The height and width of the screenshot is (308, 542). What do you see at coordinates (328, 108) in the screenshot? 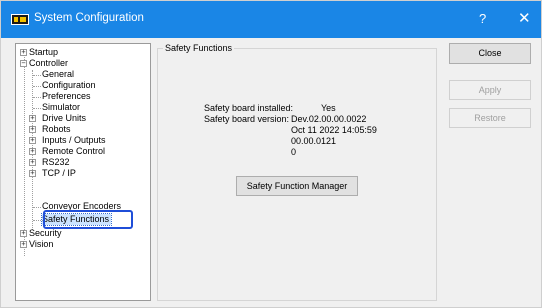
I see `installed-value: Yes` at bounding box center [328, 108].